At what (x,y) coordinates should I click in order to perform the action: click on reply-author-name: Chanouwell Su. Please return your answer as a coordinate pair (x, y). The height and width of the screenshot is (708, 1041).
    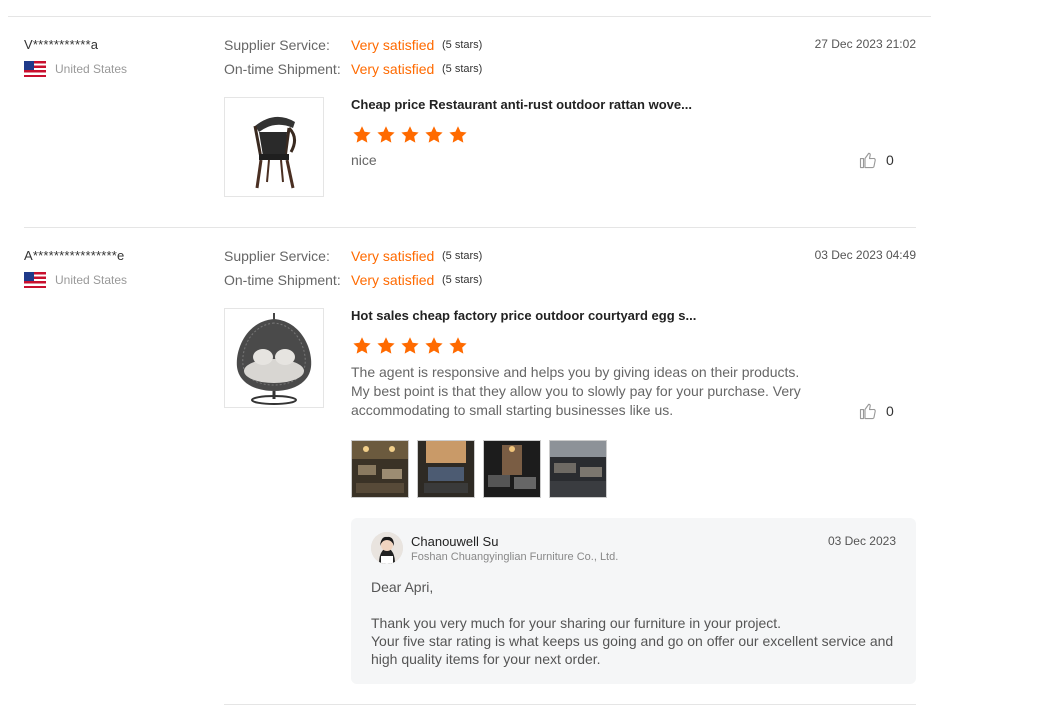
    Looking at the image, I should click on (455, 541).